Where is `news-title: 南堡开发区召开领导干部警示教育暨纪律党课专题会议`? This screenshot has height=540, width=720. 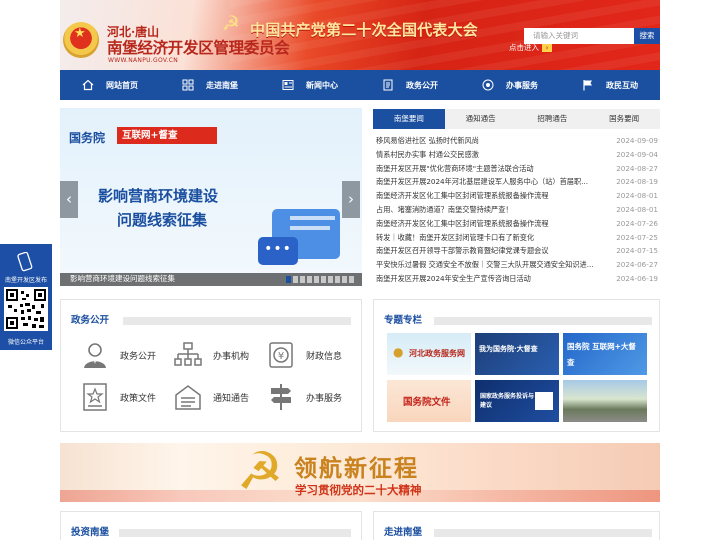 news-title: 南堡开发区召开领导干部警示教育暨纪律党课专题会议 is located at coordinates (461, 251).